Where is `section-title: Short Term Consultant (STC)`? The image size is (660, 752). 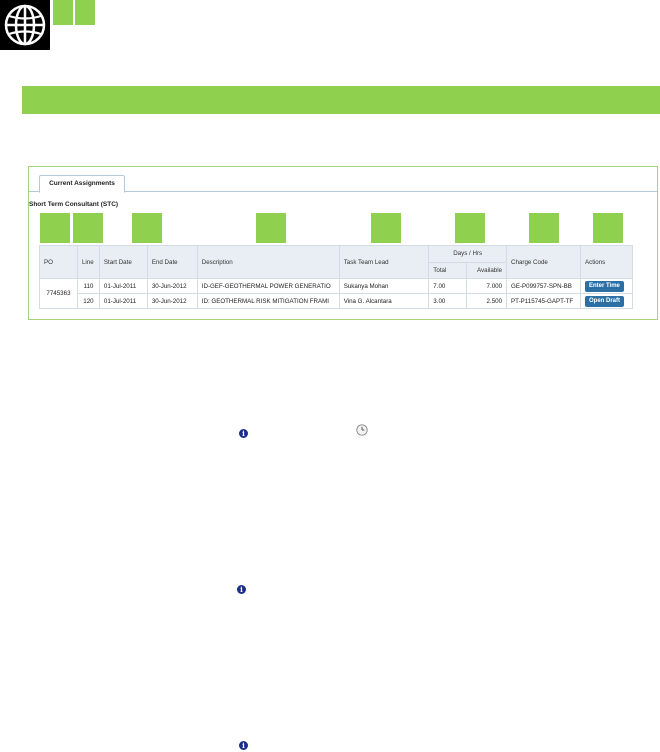
section-title: Short Term Consultant (STC) is located at coordinates (74, 204).